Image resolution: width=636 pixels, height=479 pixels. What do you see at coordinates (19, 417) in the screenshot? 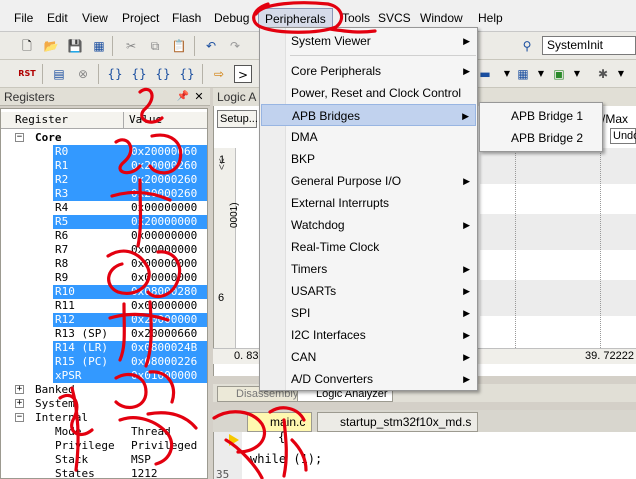
I see `collapse-icon: −` at bounding box center [19, 417].